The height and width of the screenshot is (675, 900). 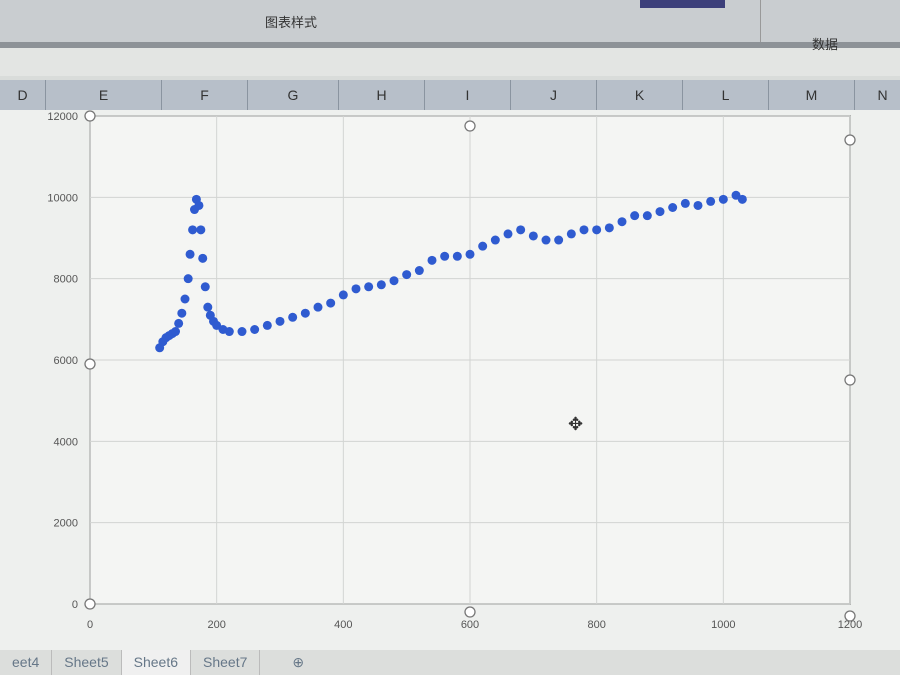 What do you see at coordinates (596, 625) in the screenshot?
I see `x-tick-label: 800` at bounding box center [596, 625].